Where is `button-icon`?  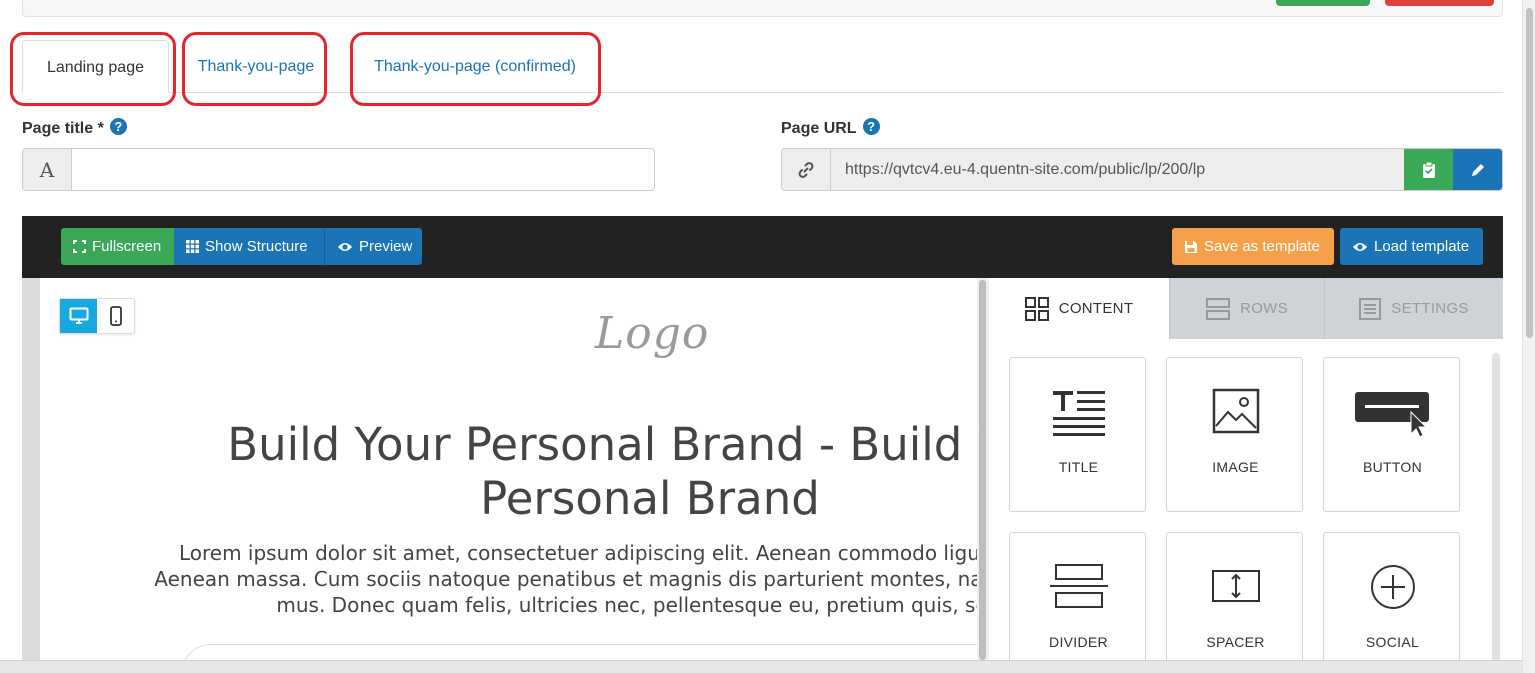
button-icon is located at coordinates (1391, 415).